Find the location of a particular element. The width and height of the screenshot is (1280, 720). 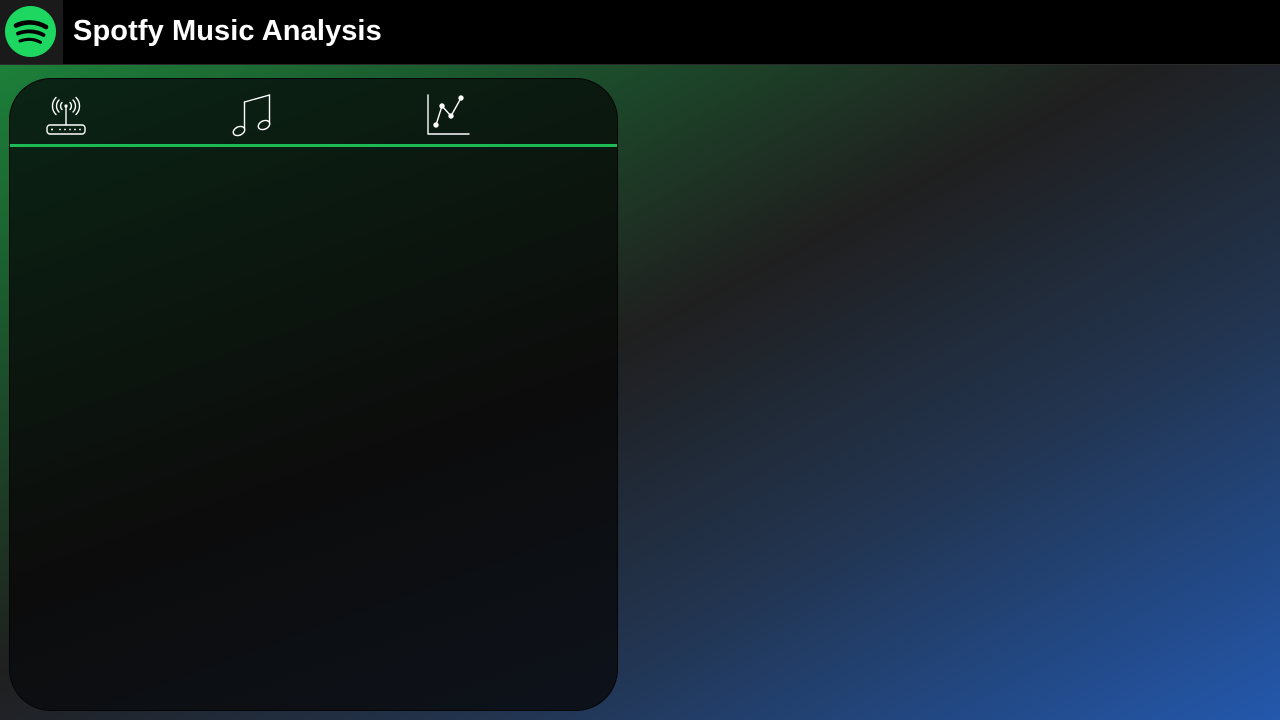

router-icon is located at coordinates (66, 116).